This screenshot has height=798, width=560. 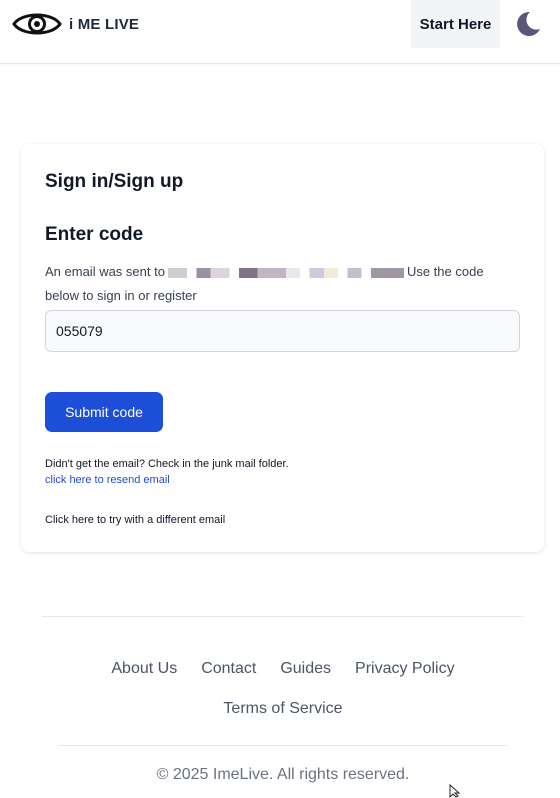 What do you see at coordinates (114, 181) in the screenshot?
I see `card-title: Sign in/Sign up` at bounding box center [114, 181].